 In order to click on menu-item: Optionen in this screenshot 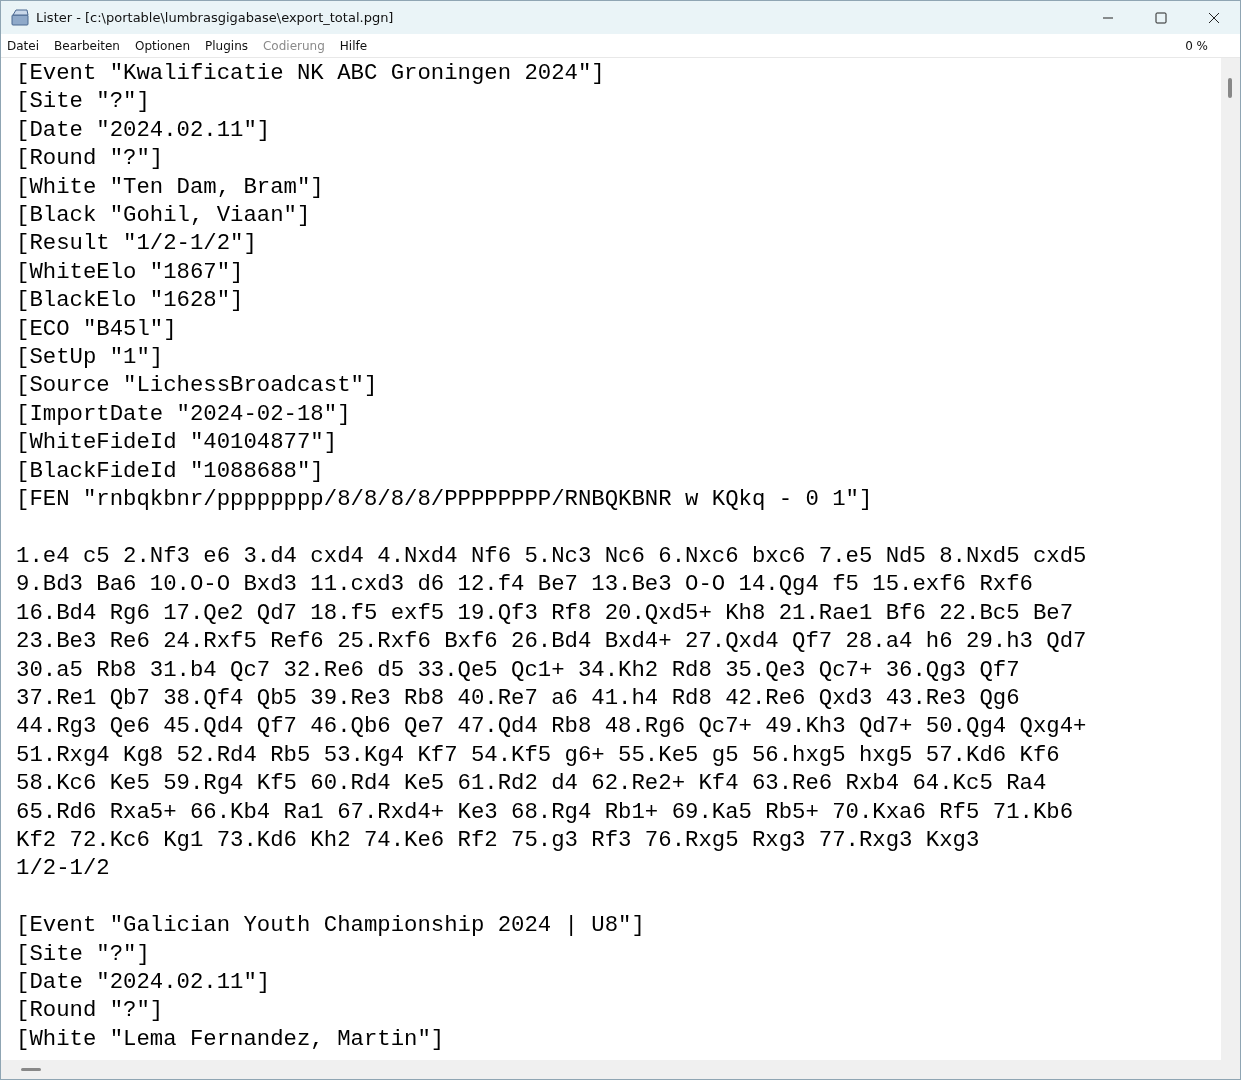, I will do `click(162, 45)`.